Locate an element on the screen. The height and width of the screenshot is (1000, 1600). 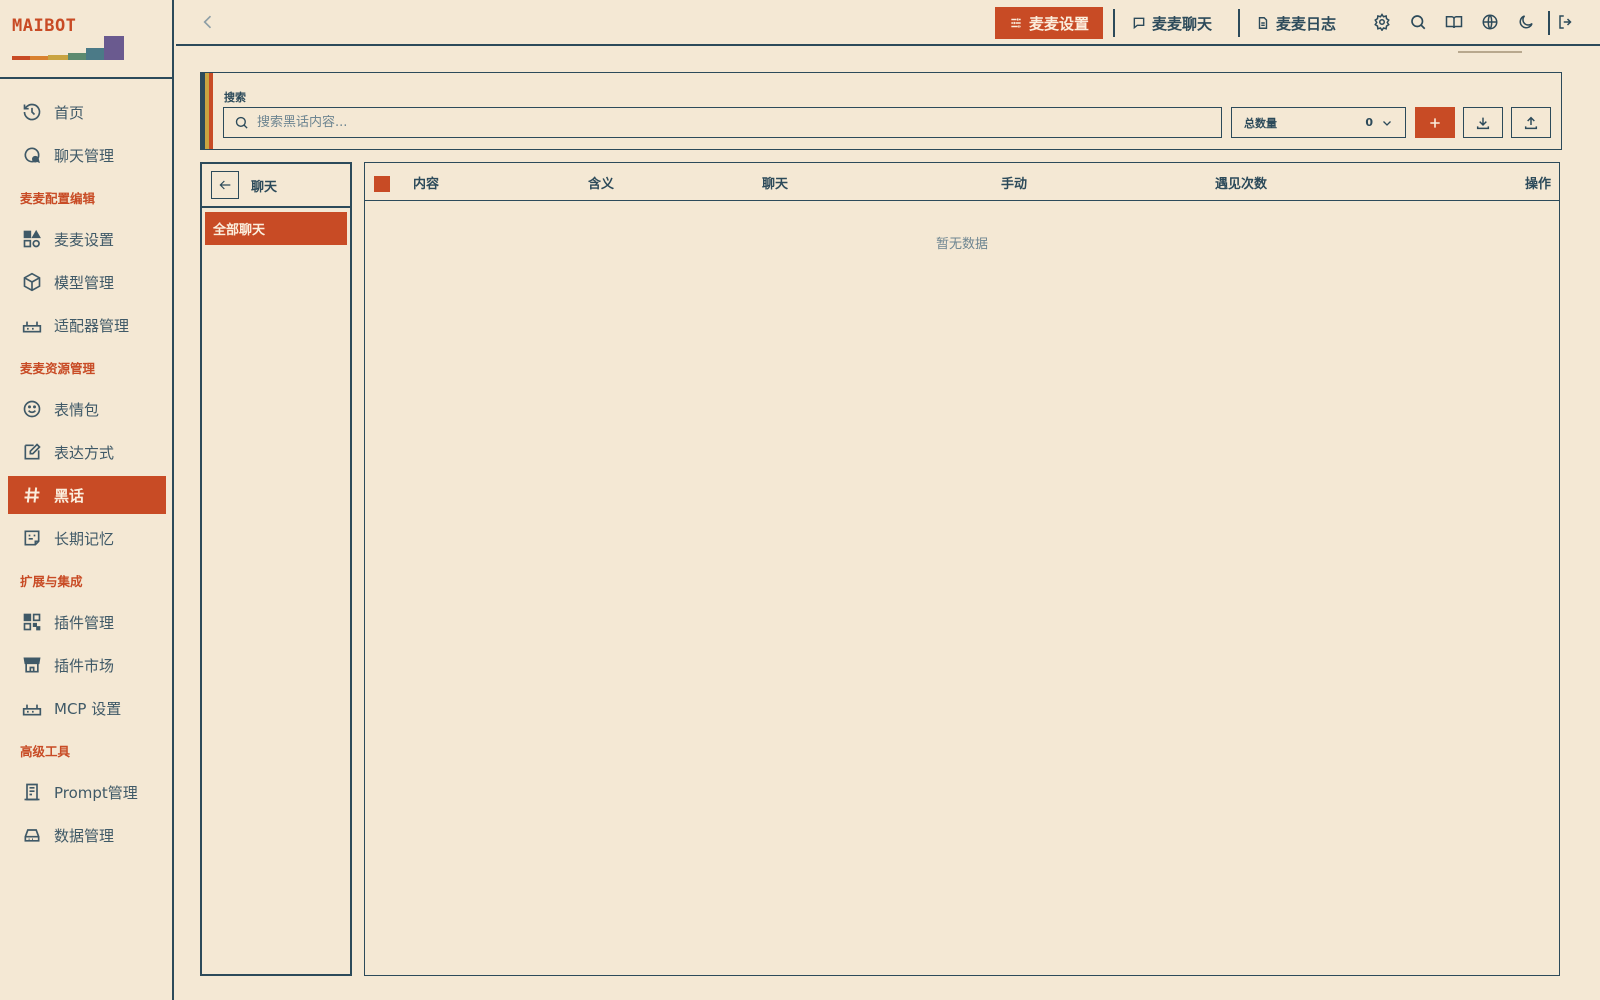
sidebar-item-mcp-settings: MCP 设置 is located at coordinates (87, 708).